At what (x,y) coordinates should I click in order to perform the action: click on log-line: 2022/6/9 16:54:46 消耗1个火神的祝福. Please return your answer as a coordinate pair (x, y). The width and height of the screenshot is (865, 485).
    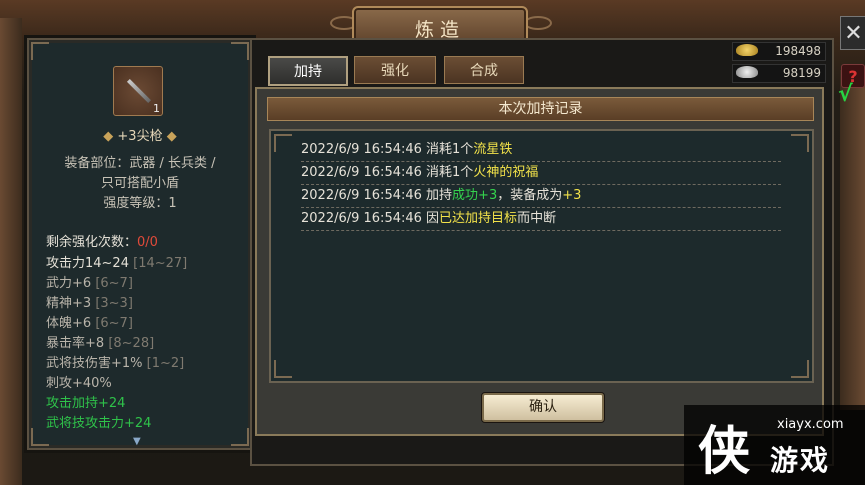
    Looking at the image, I should click on (541, 173).